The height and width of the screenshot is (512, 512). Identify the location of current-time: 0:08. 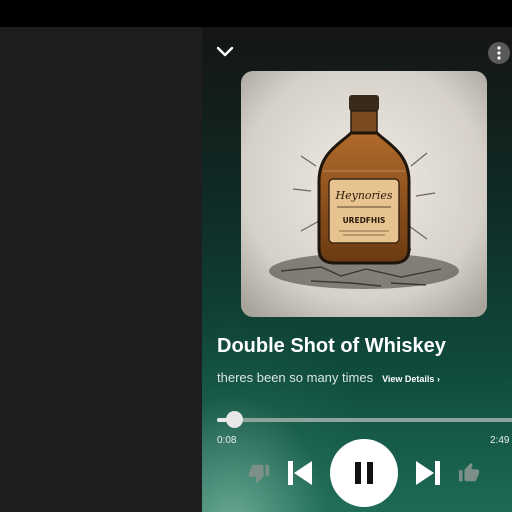
(227, 440).